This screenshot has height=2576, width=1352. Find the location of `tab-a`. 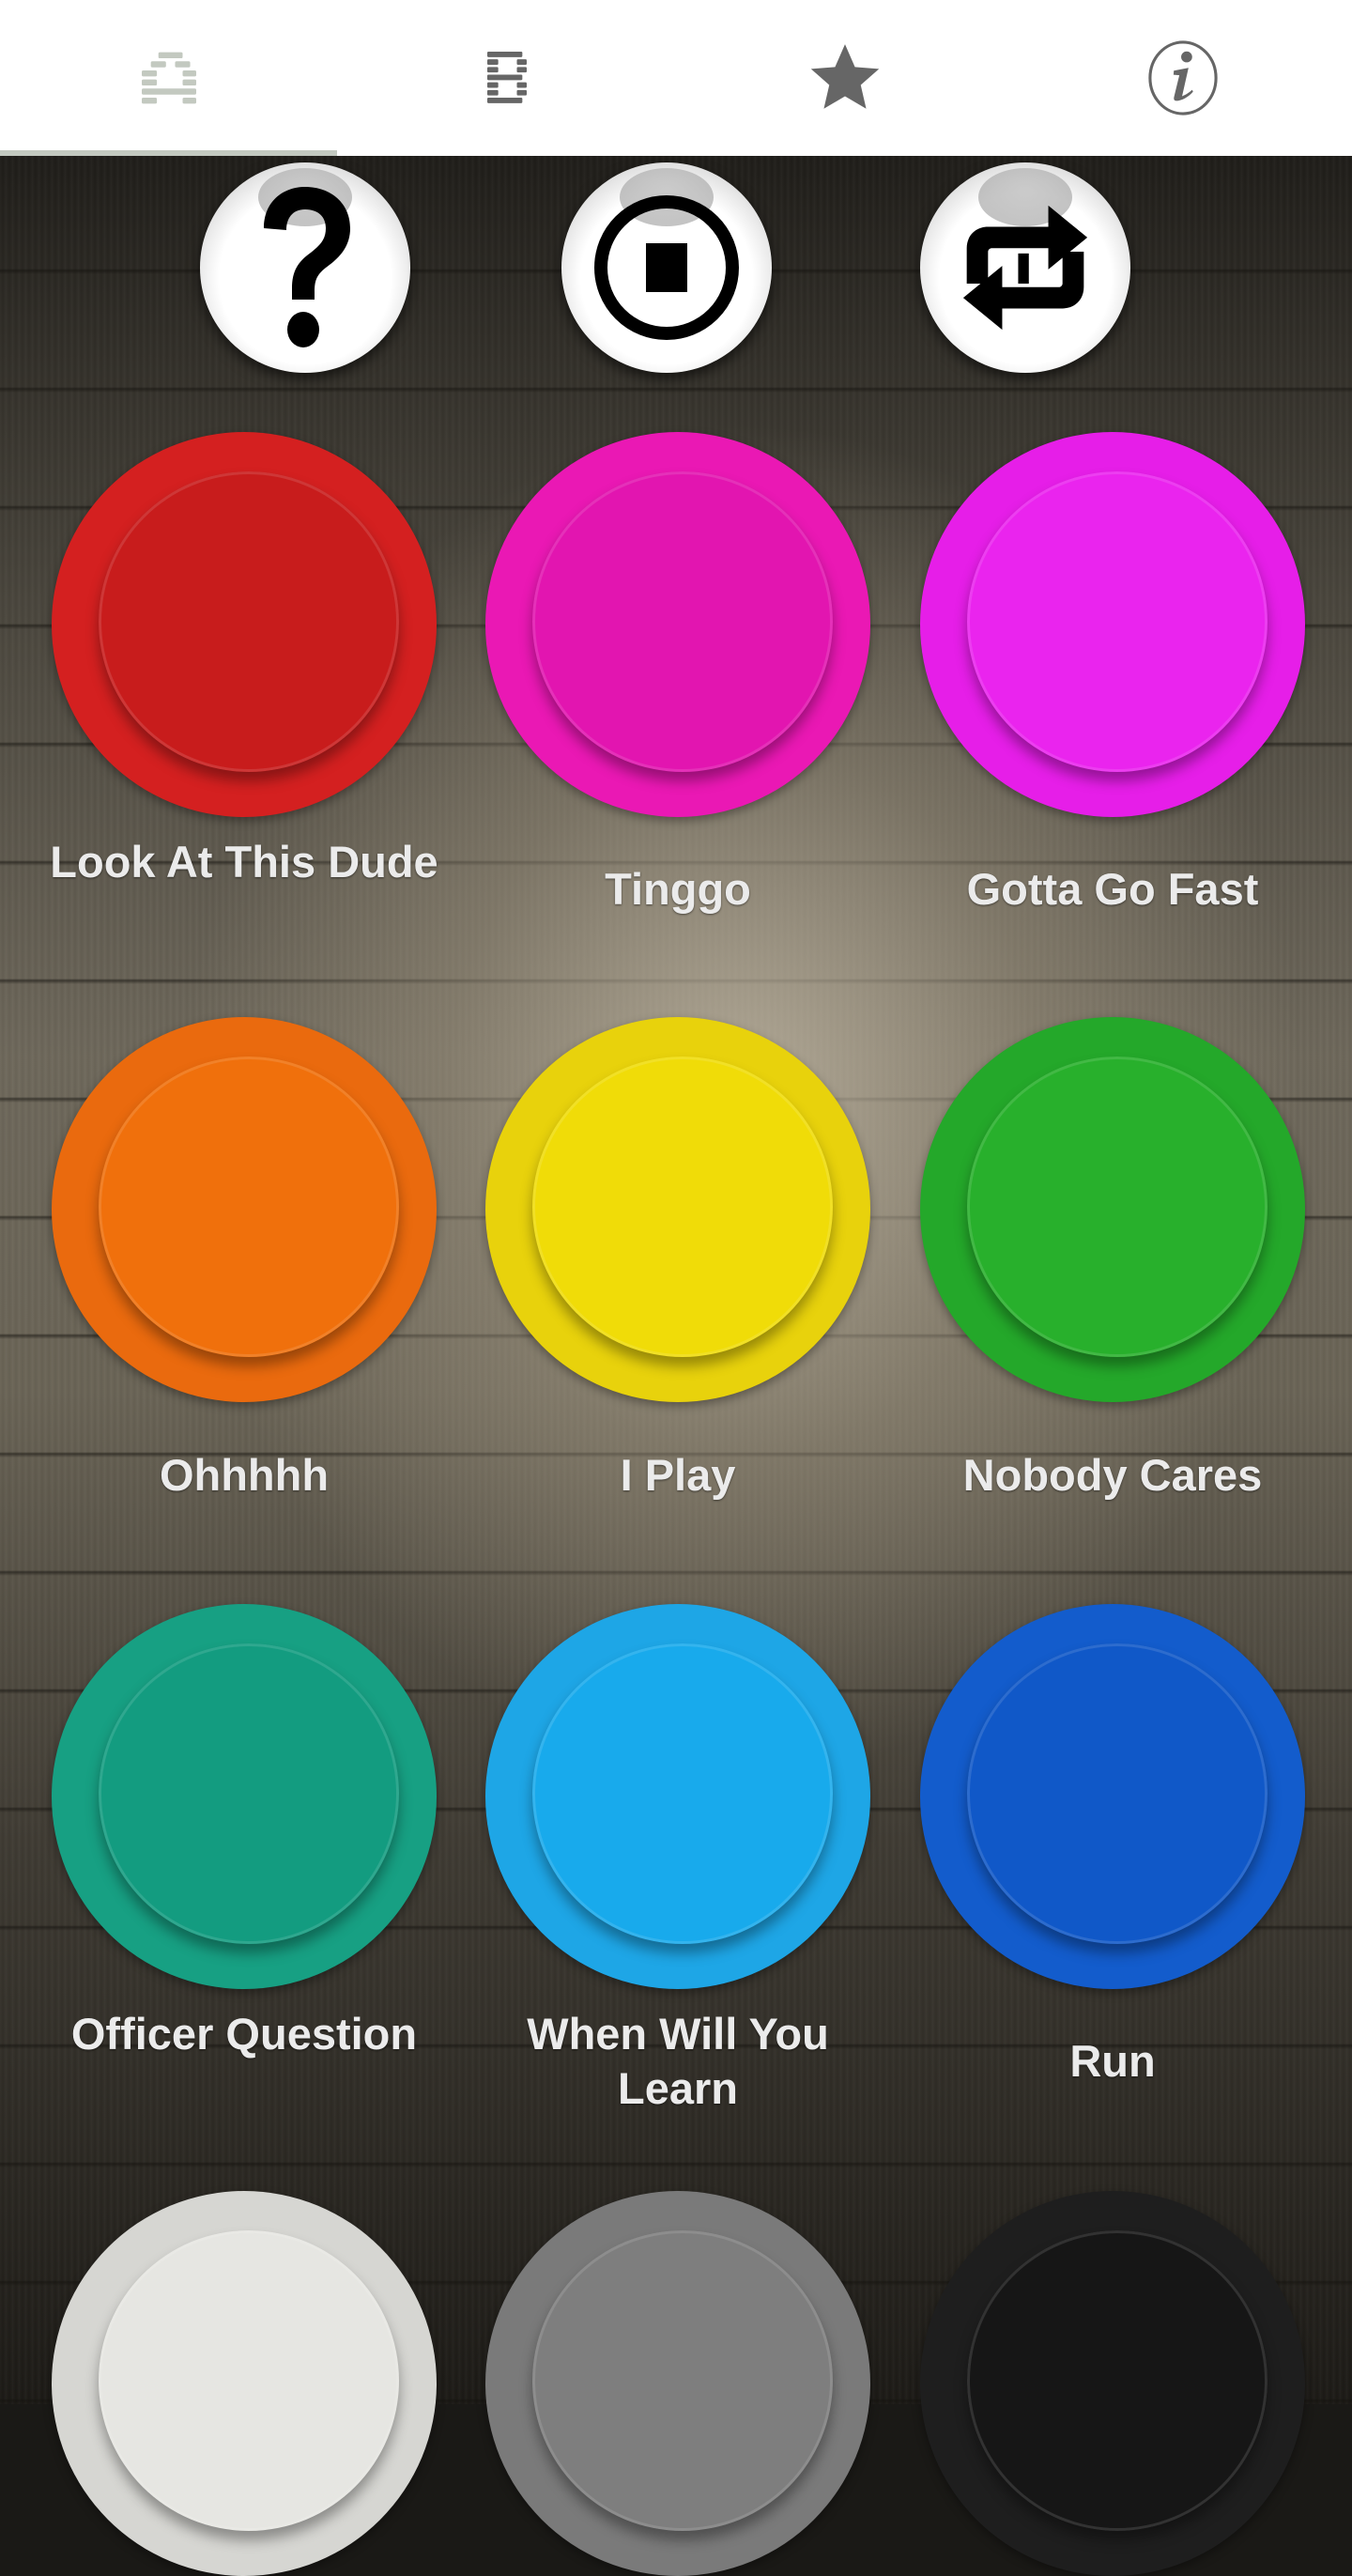

tab-a is located at coordinates (169, 78).